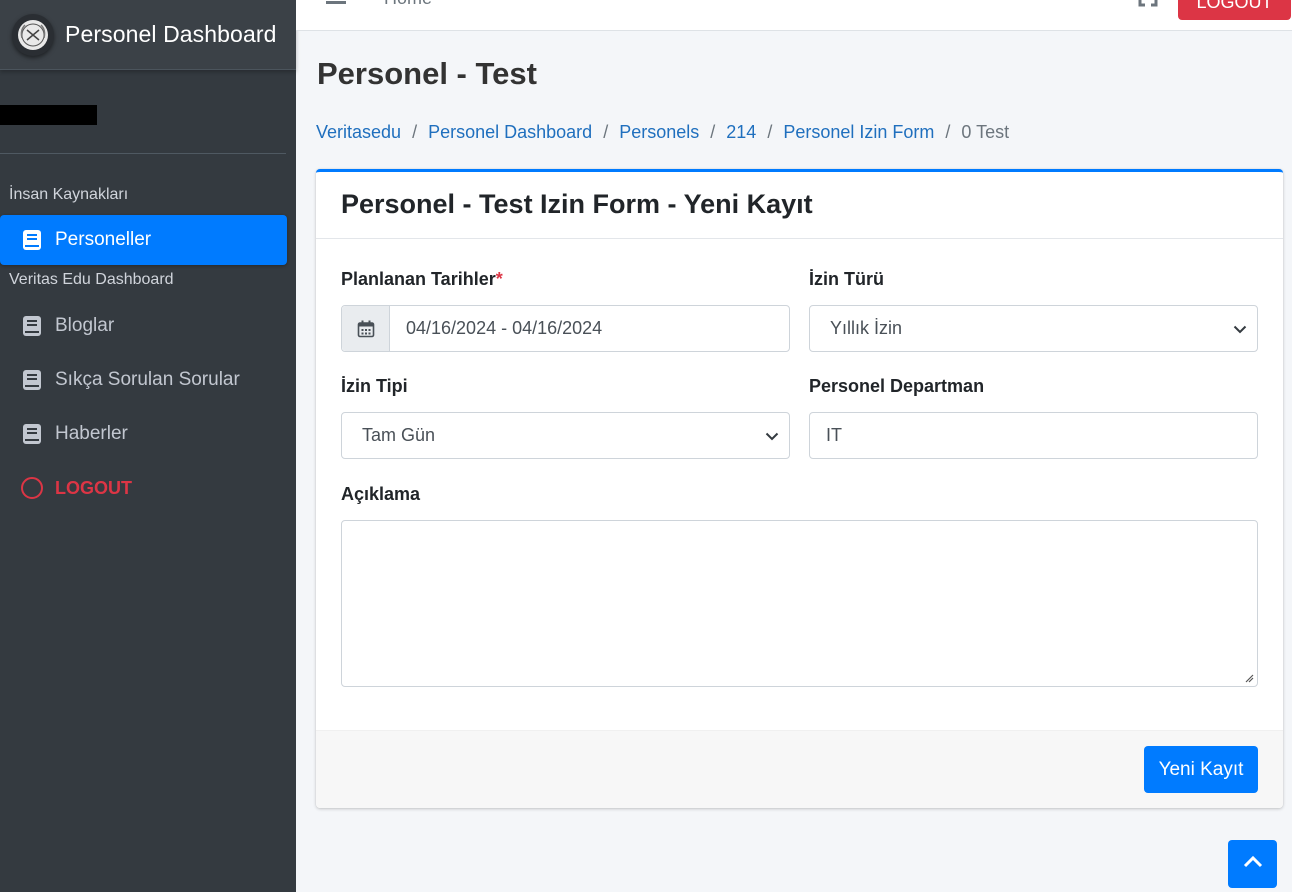 This screenshot has height=892, width=1292. What do you see at coordinates (381, 494) in the screenshot?
I see `description-label: Açıklama` at bounding box center [381, 494].